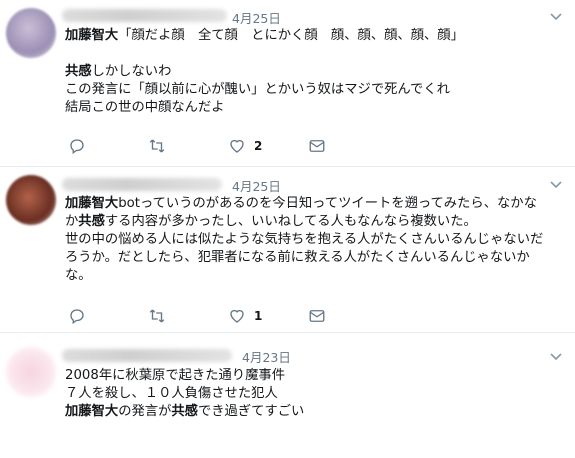 The image size is (575, 458). Describe the element at coordinates (258, 316) in the screenshot. I see `like-count: 1` at that location.